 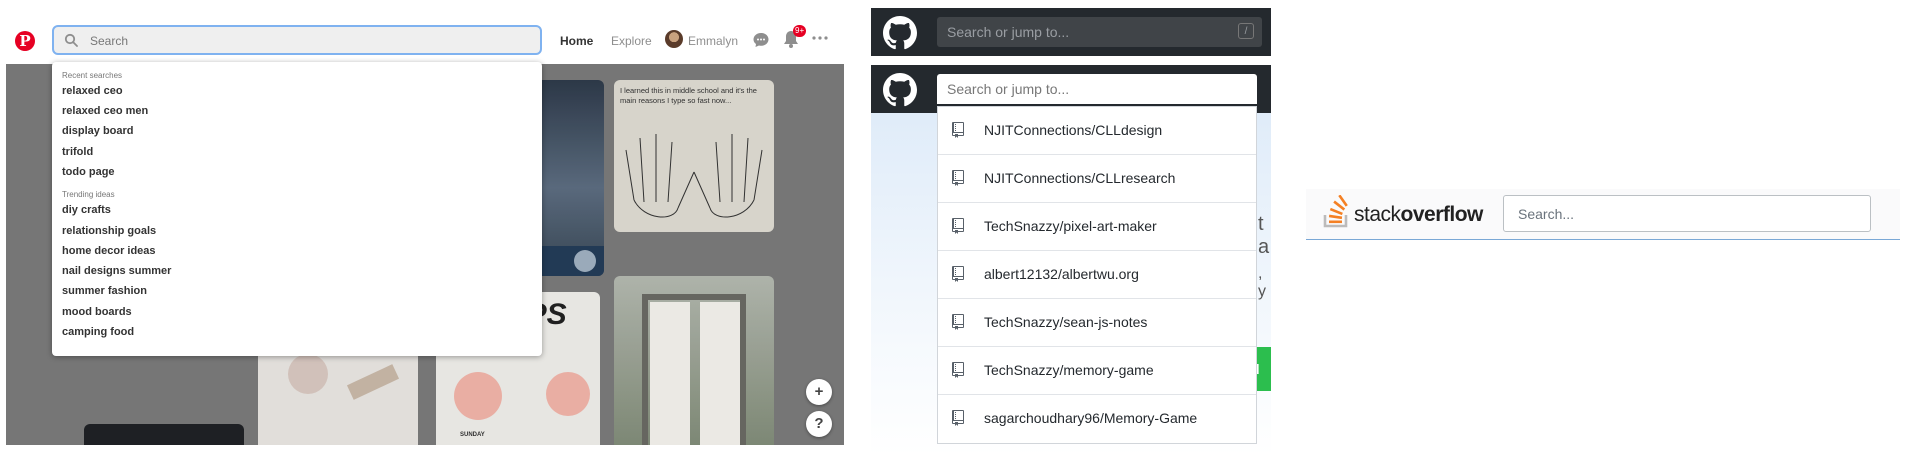 What do you see at coordinates (92, 91) in the screenshot?
I see `suggestion-item: relaxed ceo` at bounding box center [92, 91].